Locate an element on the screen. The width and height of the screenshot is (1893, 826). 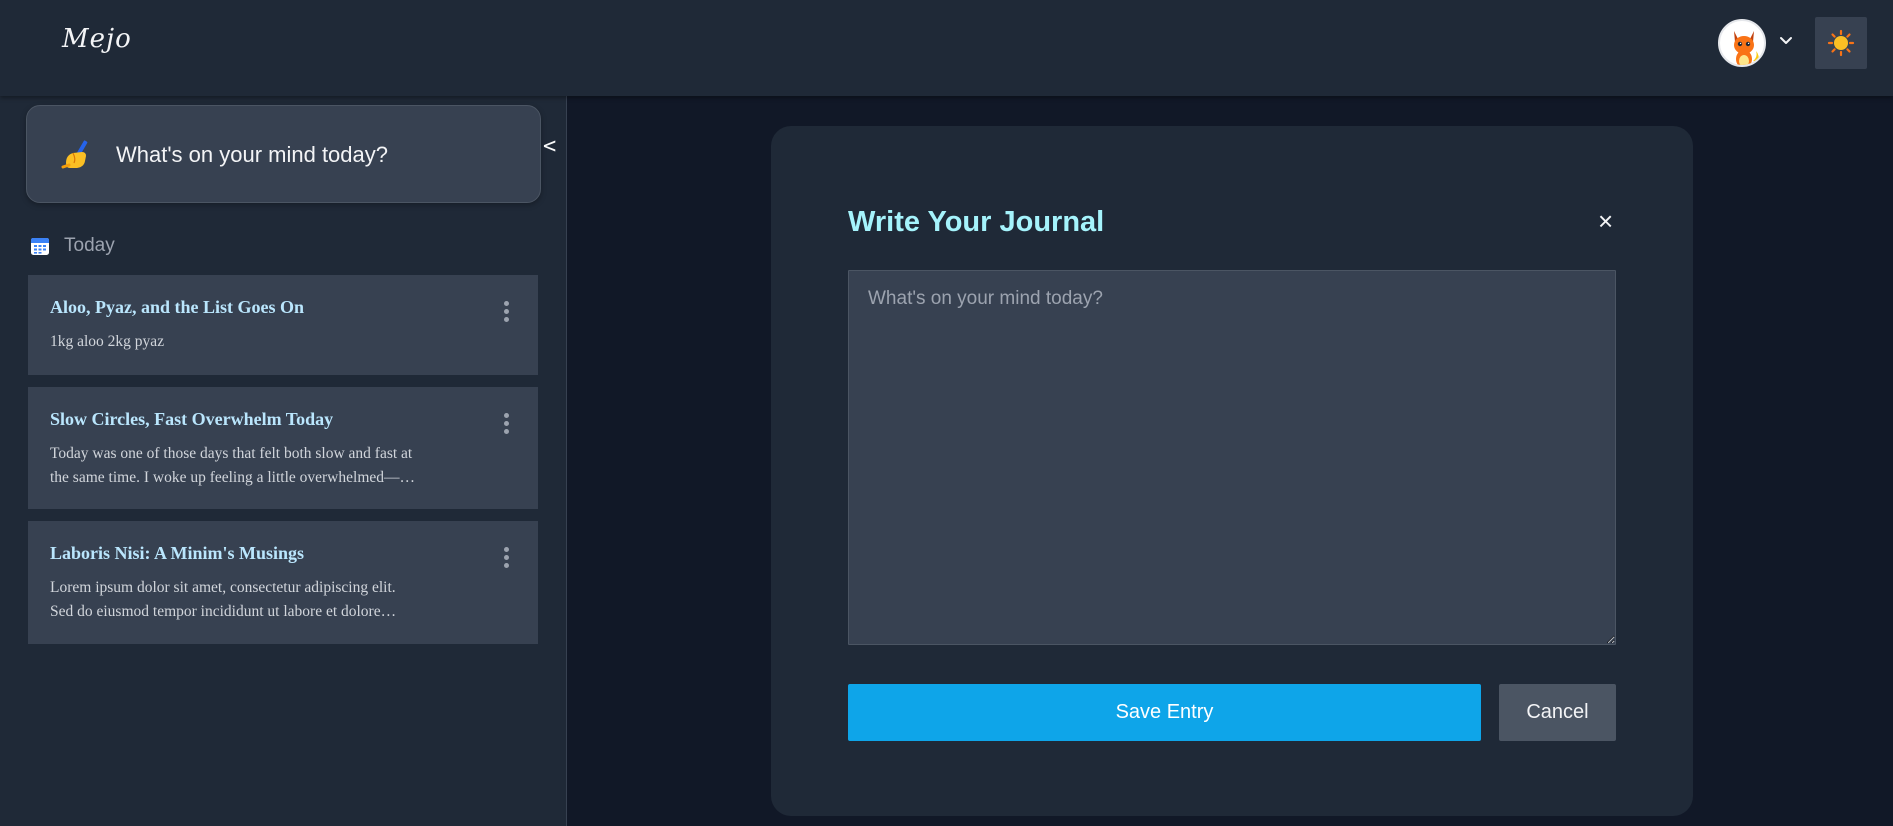
theme-toggle-button is located at coordinates (1841, 43).